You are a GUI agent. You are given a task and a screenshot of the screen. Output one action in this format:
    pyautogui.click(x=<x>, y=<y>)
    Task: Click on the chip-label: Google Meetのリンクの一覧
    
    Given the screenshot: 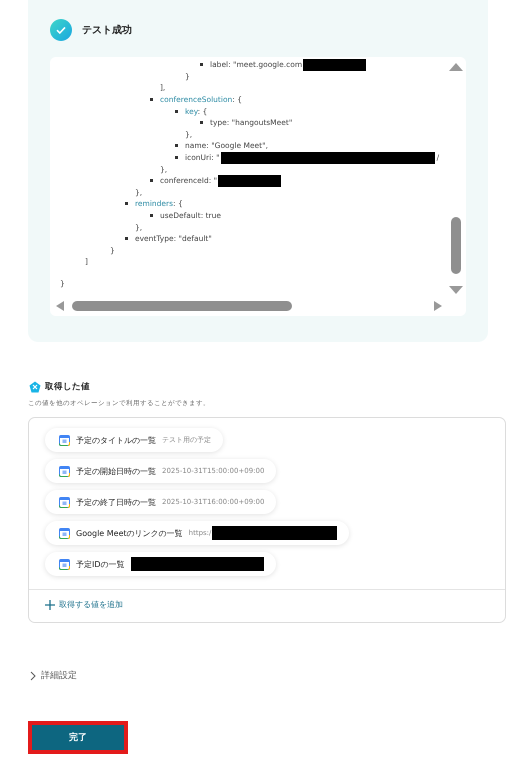 What is the action you would take?
    pyautogui.click(x=129, y=533)
    